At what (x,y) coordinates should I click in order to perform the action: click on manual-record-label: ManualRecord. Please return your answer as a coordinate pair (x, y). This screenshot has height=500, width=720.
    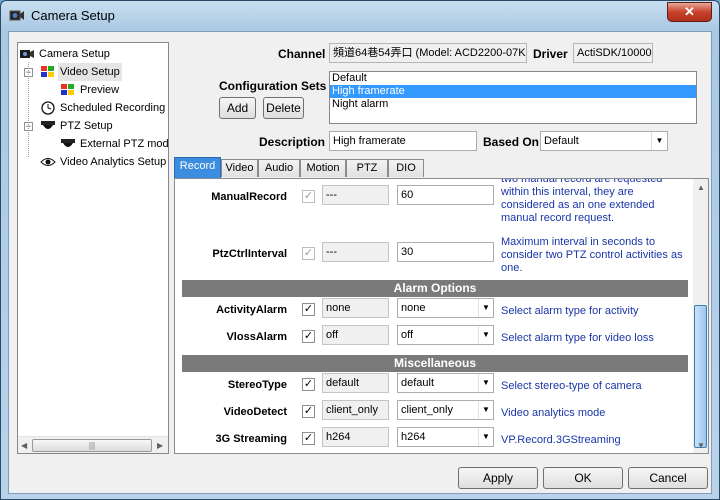
    Looking at the image, I should click on (249, 197).